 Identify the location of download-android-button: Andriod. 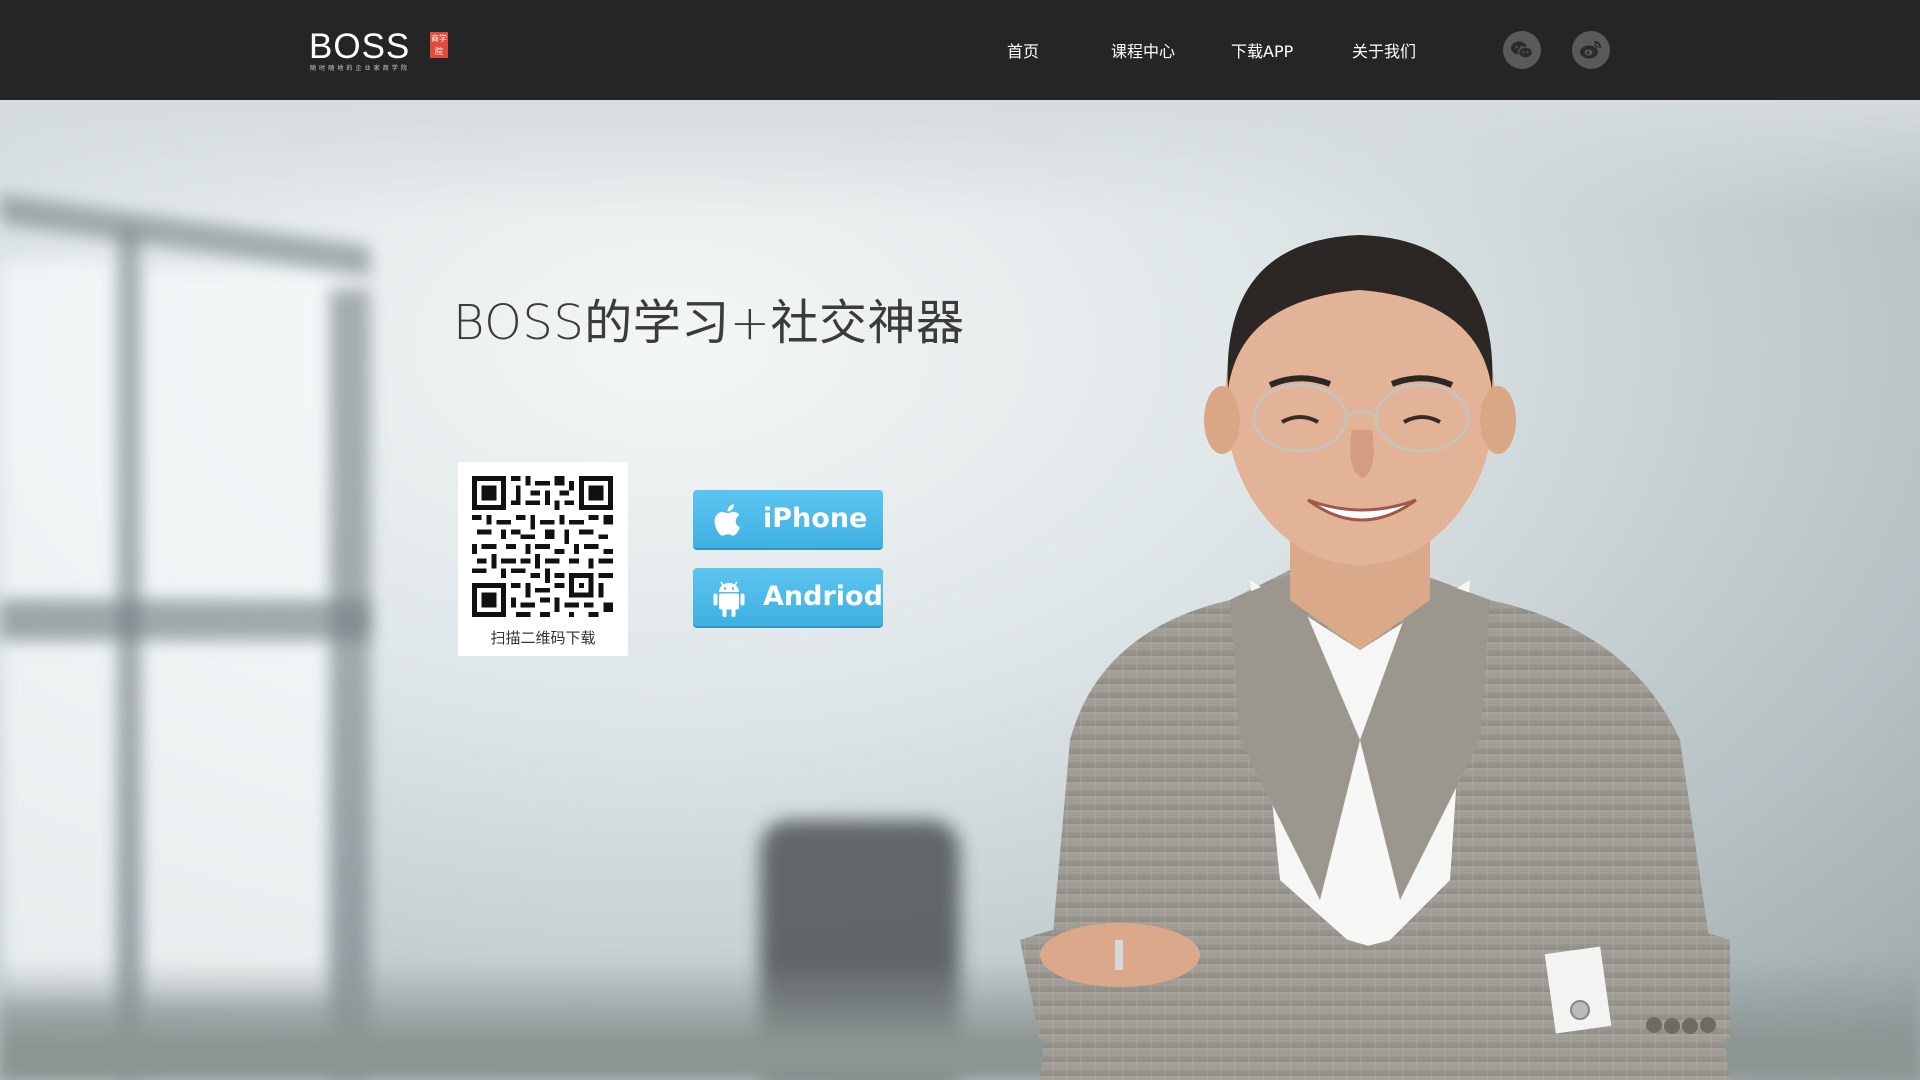
(788, 598).